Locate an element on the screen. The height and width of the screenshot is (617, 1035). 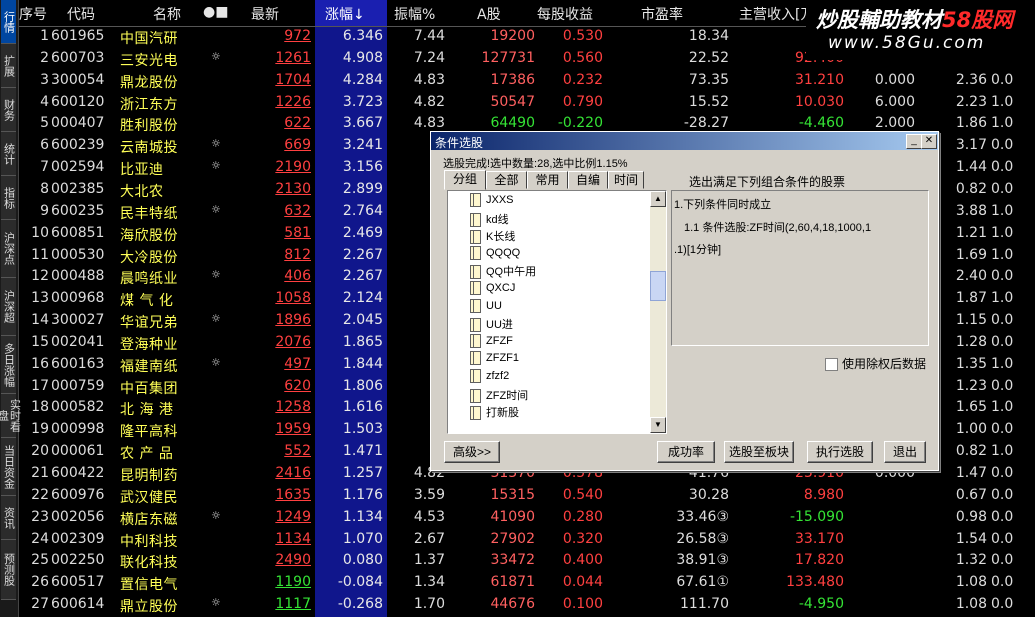
column-header: 振幅% is located at coordinates (414, 14).